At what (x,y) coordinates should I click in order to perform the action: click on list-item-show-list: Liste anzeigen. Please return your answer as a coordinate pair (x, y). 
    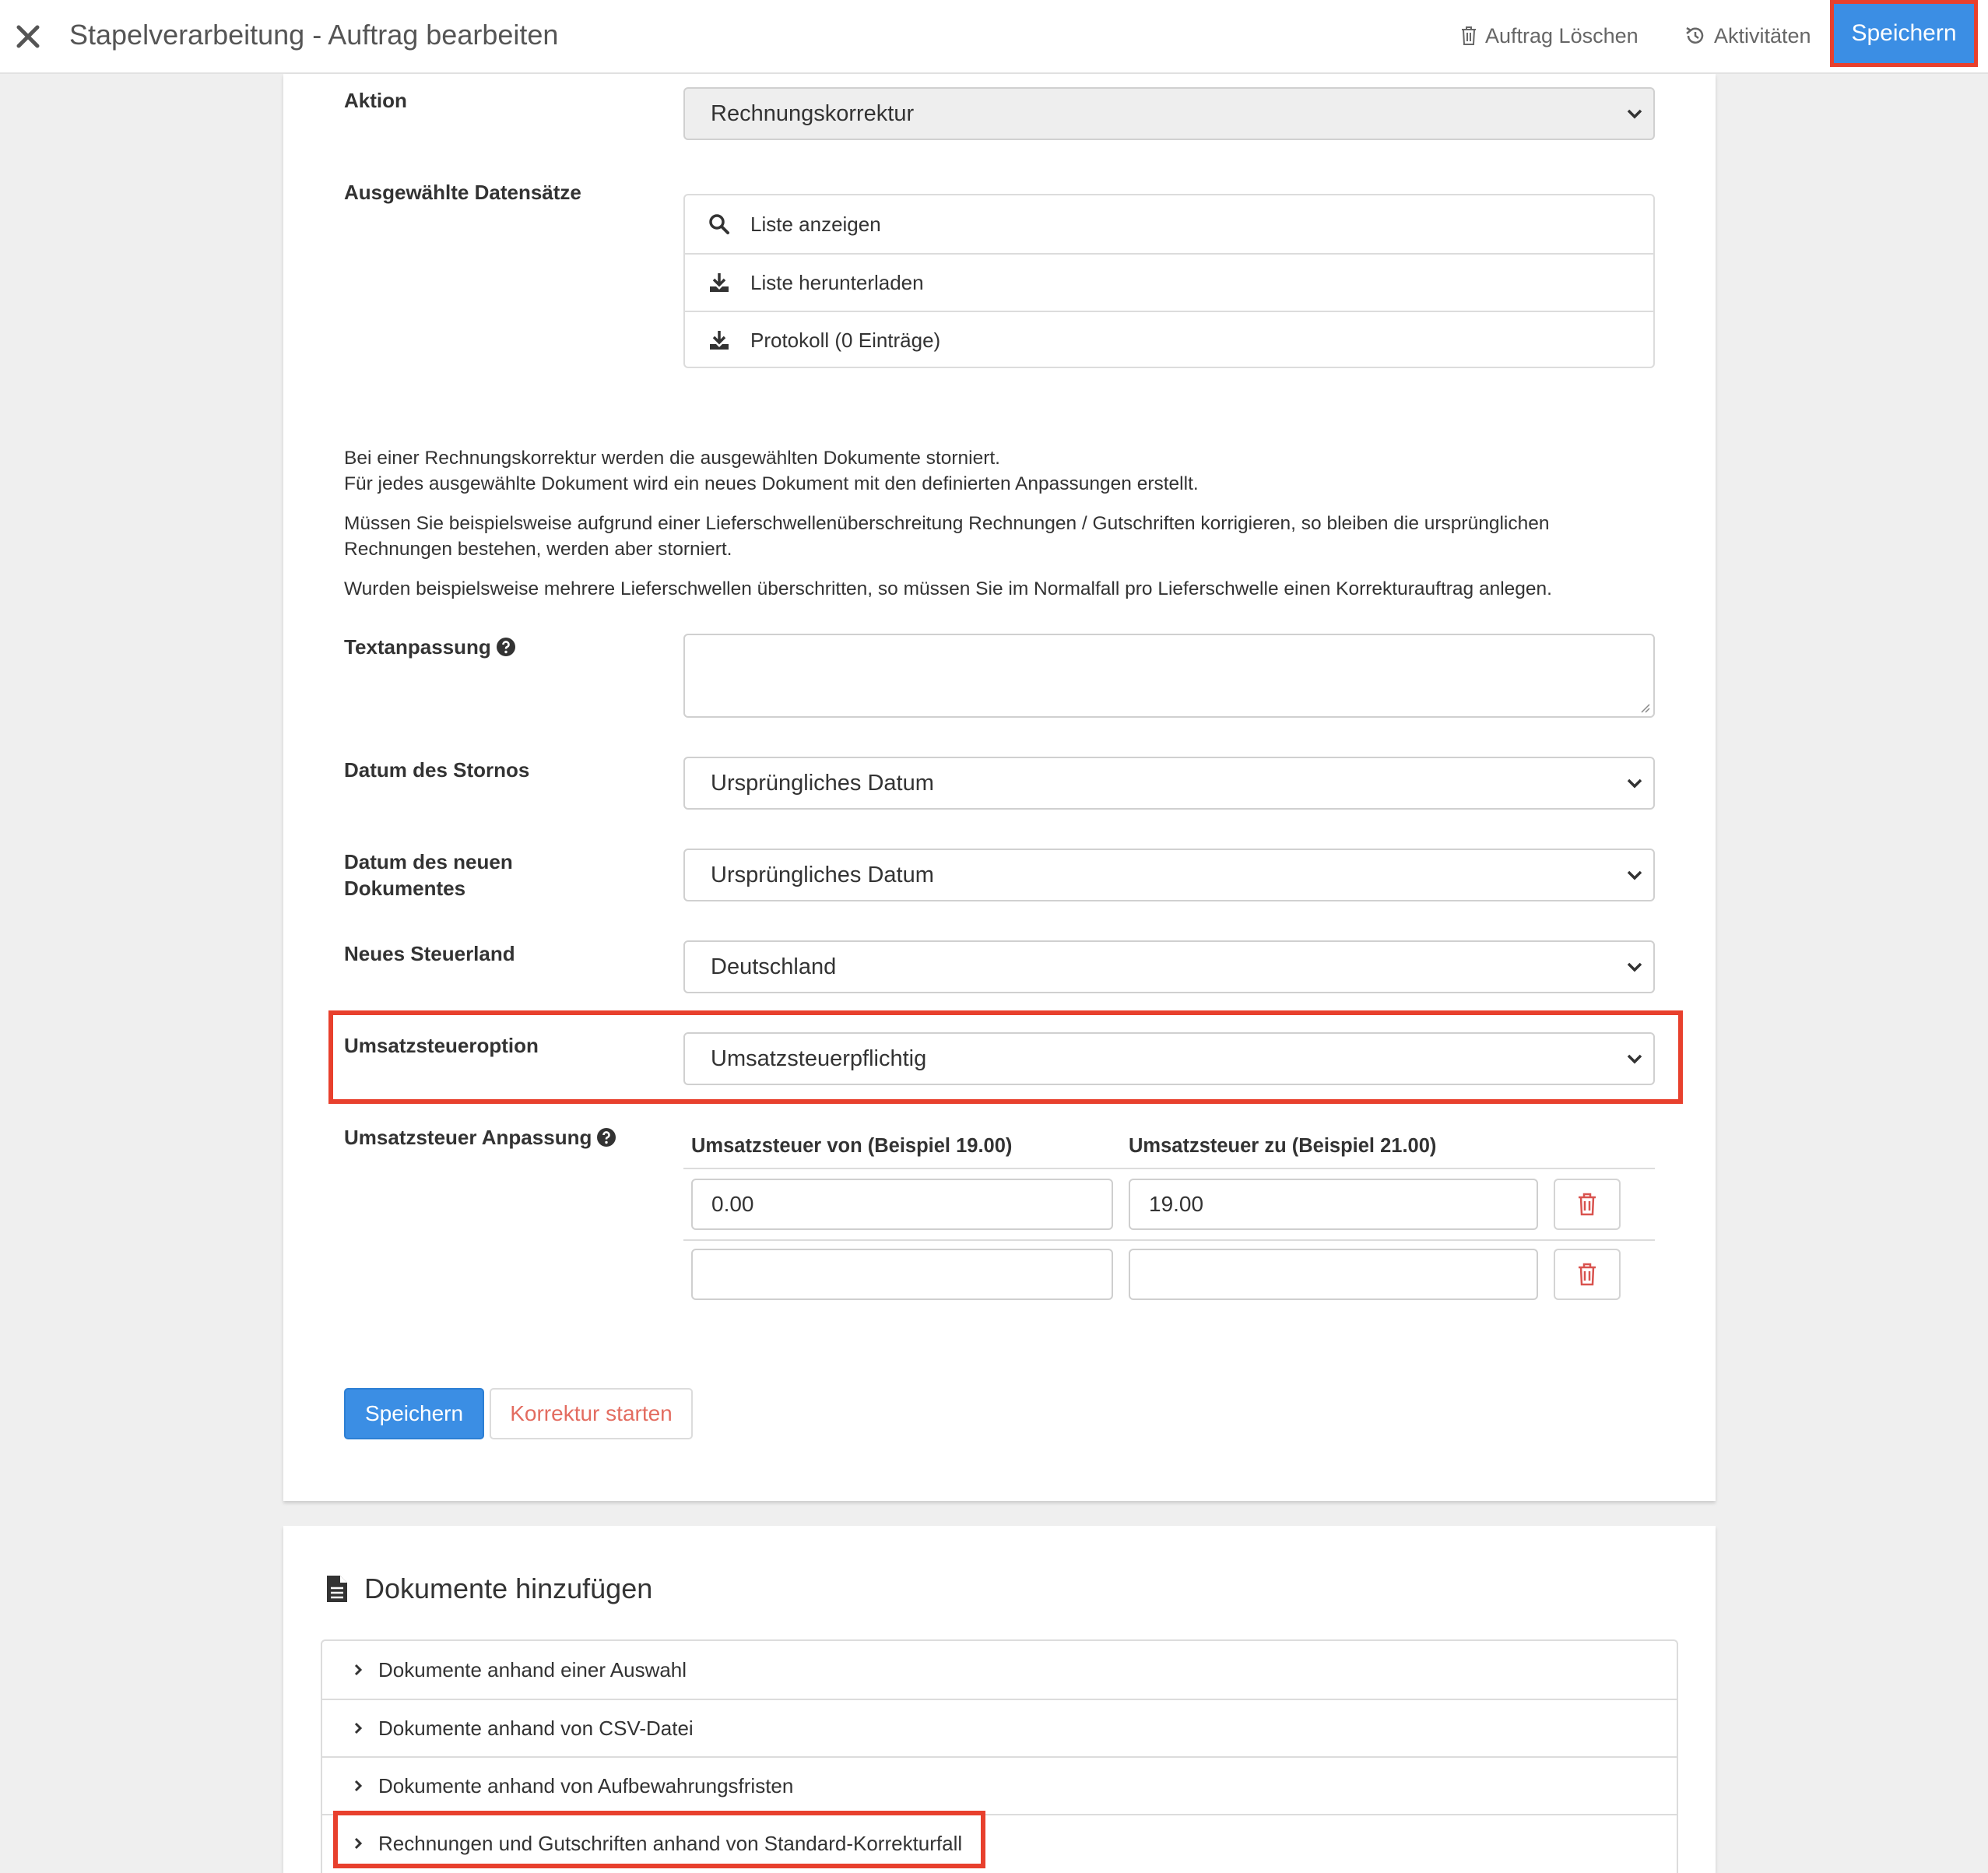
    Looking at the image, I should click on (1169, 224).